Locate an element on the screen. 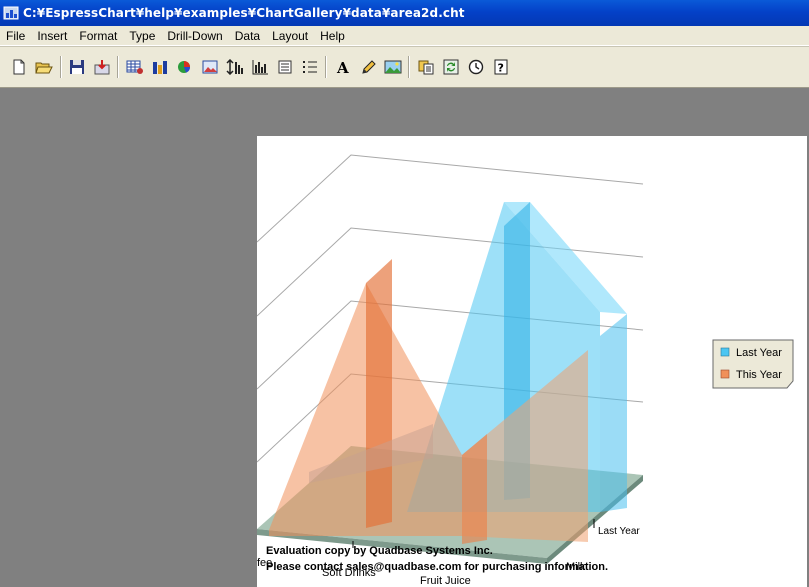 This screenshot has height=587, width=809. clock-icon is located at coordinates (476, 67).